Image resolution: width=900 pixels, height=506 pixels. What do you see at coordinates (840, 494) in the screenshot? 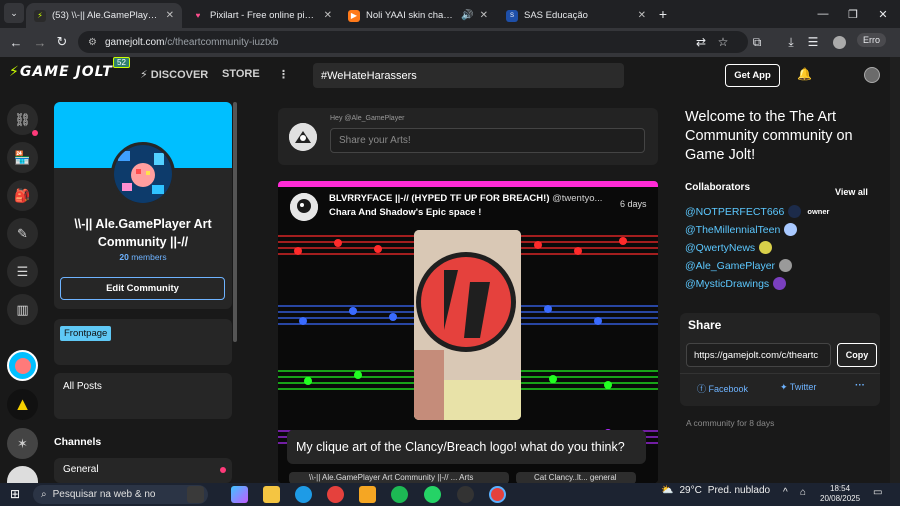
I see `taskbar-clock: 18:54 20/08/2025` at bounding box center [840, 494].